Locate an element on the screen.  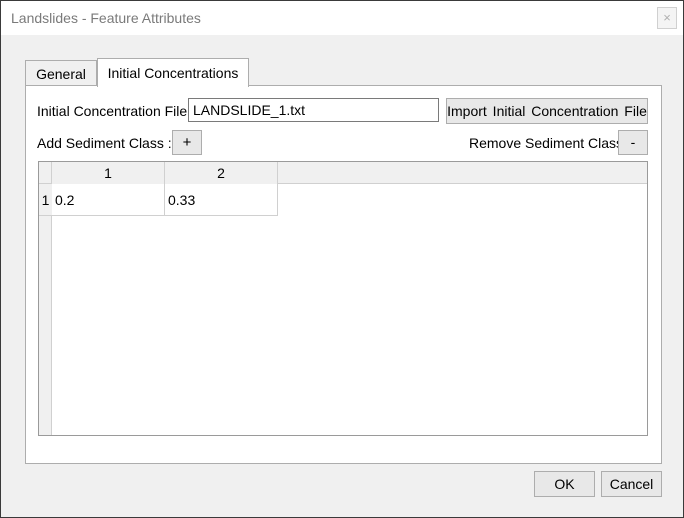
close-icon: × is located at coordinates (667, 17).